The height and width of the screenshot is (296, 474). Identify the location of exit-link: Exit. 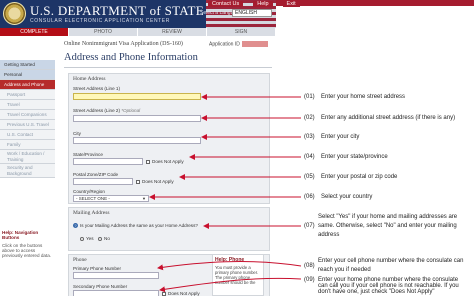
(291, 4).